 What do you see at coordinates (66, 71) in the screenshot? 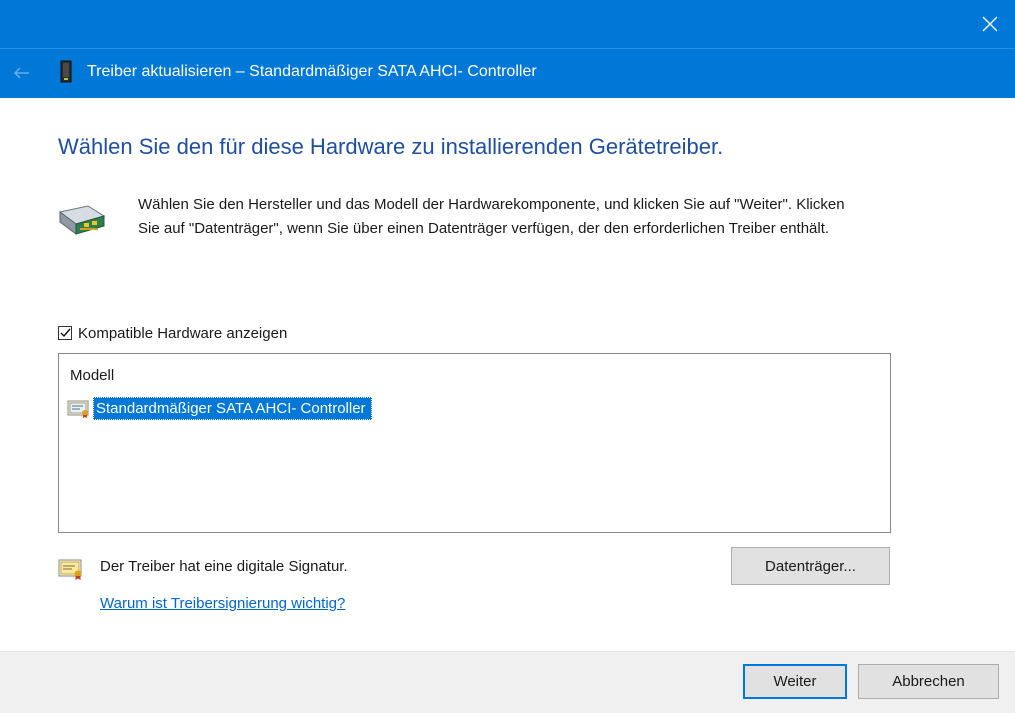
I see `device-icon` at bounding box center [66, 71].